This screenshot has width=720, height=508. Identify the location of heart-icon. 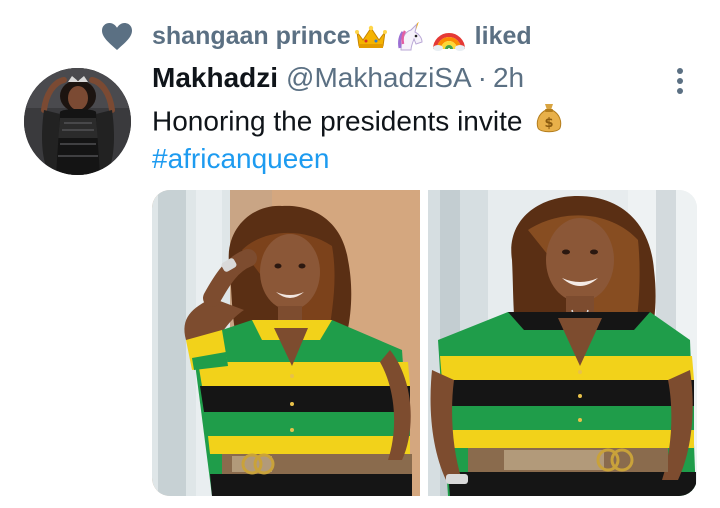
(117, 37).